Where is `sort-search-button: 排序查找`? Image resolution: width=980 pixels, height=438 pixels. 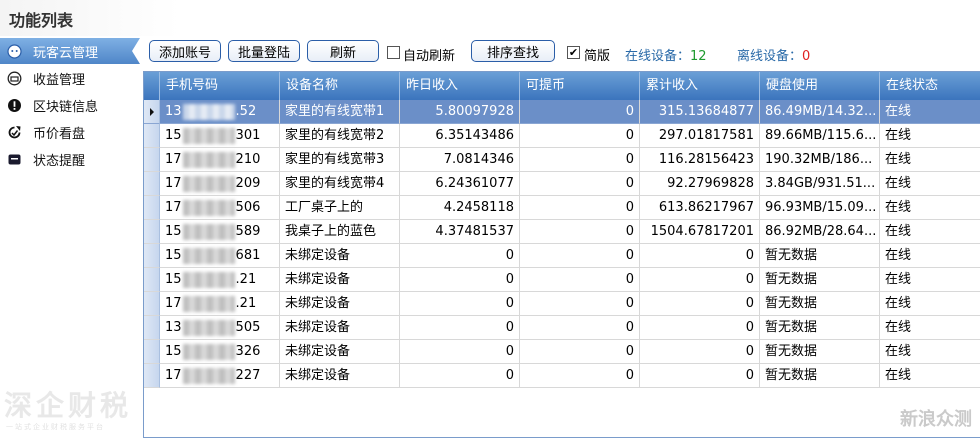 sort-search-button: 排序查找 is located at coordinates (513, 51).